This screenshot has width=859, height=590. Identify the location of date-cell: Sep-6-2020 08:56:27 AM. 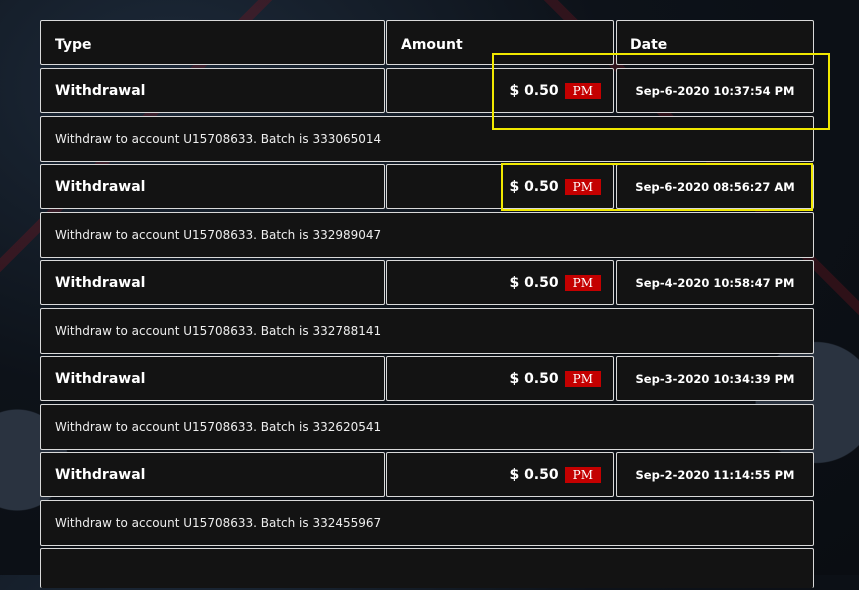
(715, 186).